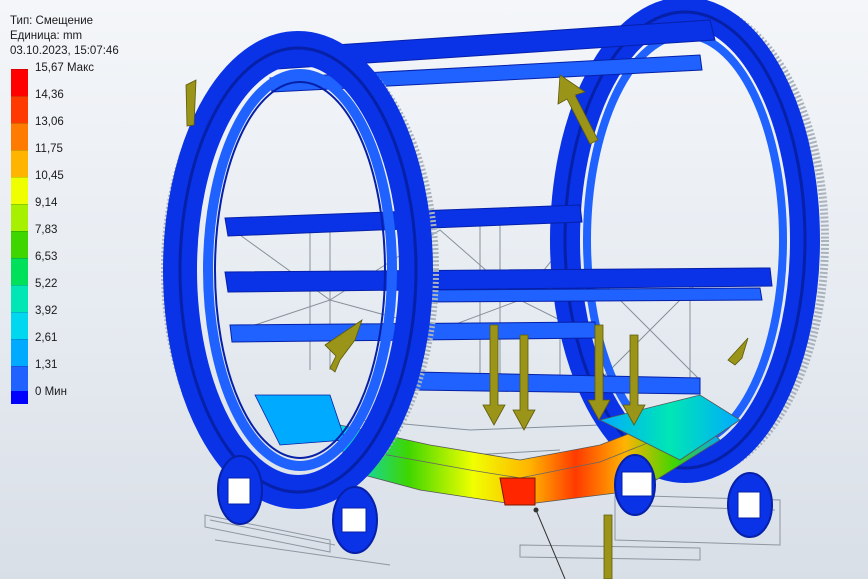 The width and height of the screenshot is (868, 579). I want to click on probe-leader, so click(549, 543).